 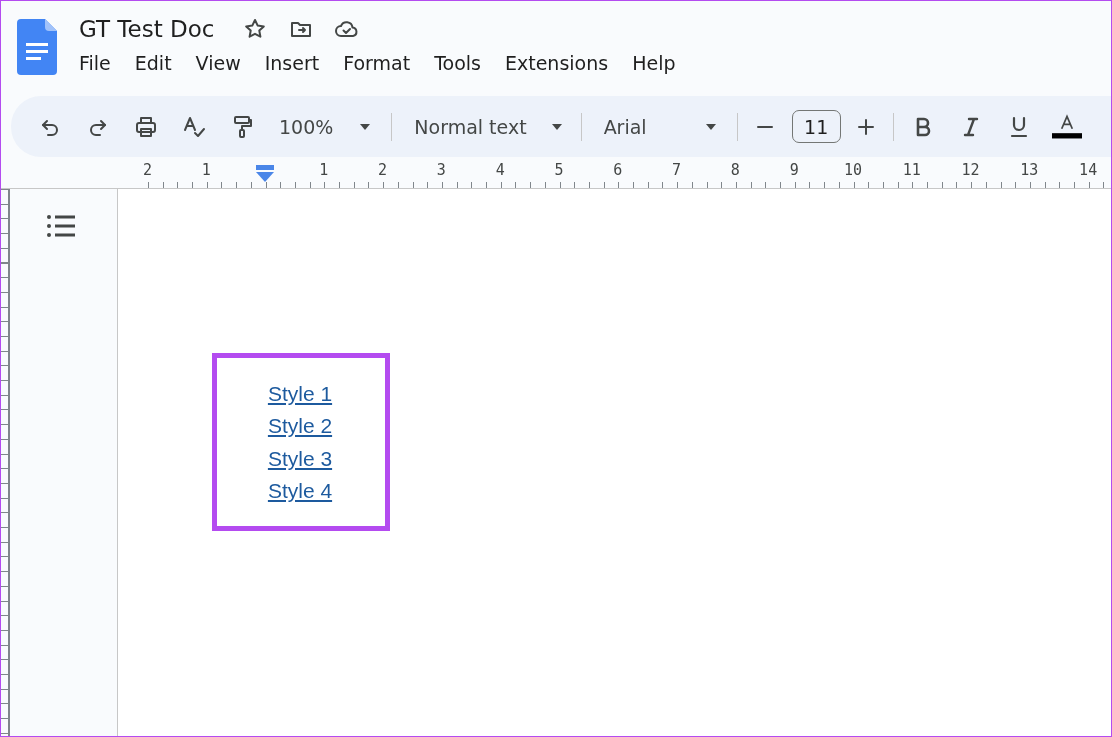 What do you see at coordinates (816, 126) in the screenshot?
I see `font-size-field: 11` at bounding box center [816, 126].